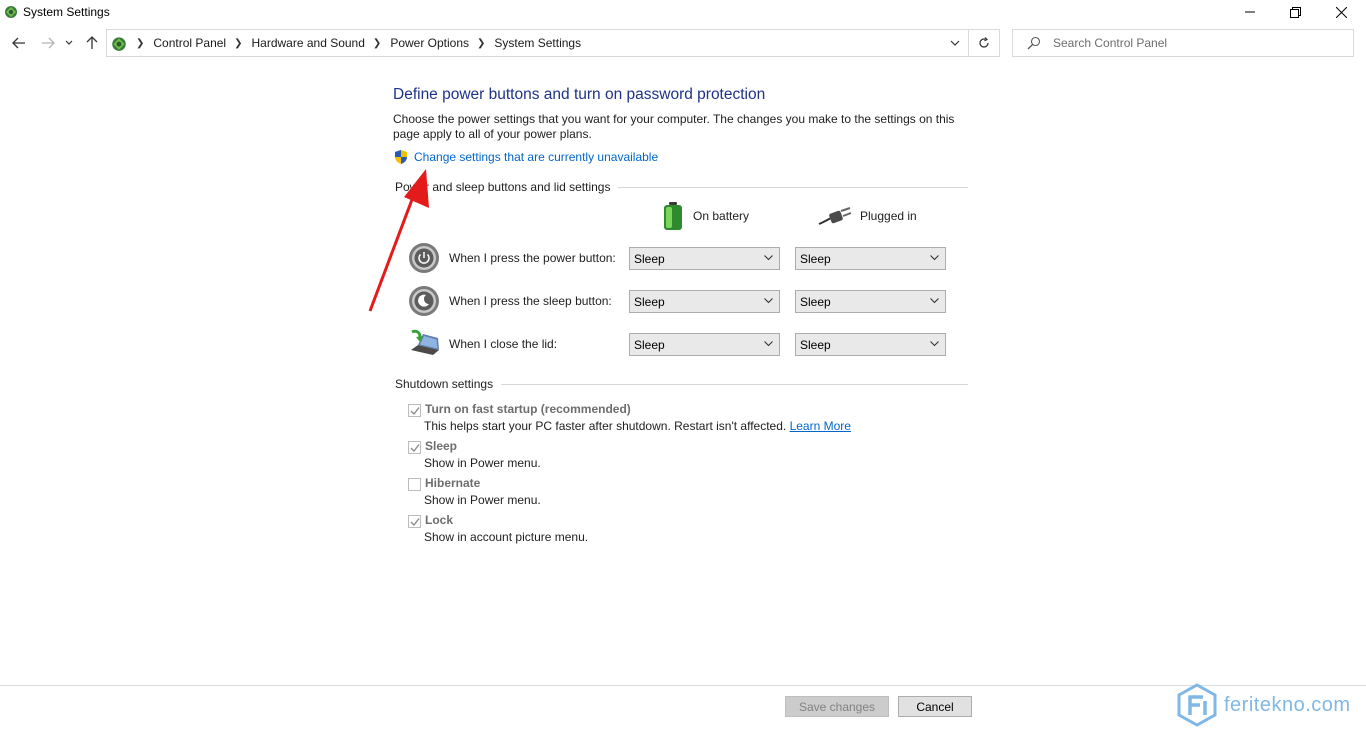  I want to click on close-icon, so click(1341, 12).